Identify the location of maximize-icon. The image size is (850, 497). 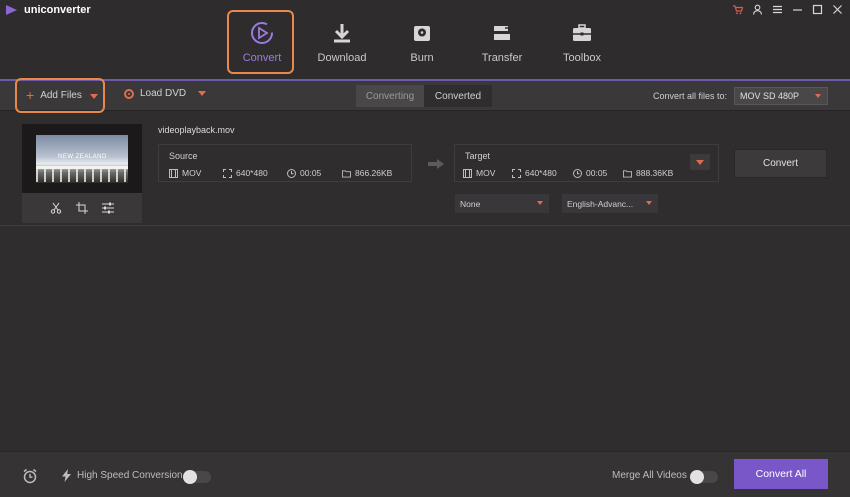
(817, 9).